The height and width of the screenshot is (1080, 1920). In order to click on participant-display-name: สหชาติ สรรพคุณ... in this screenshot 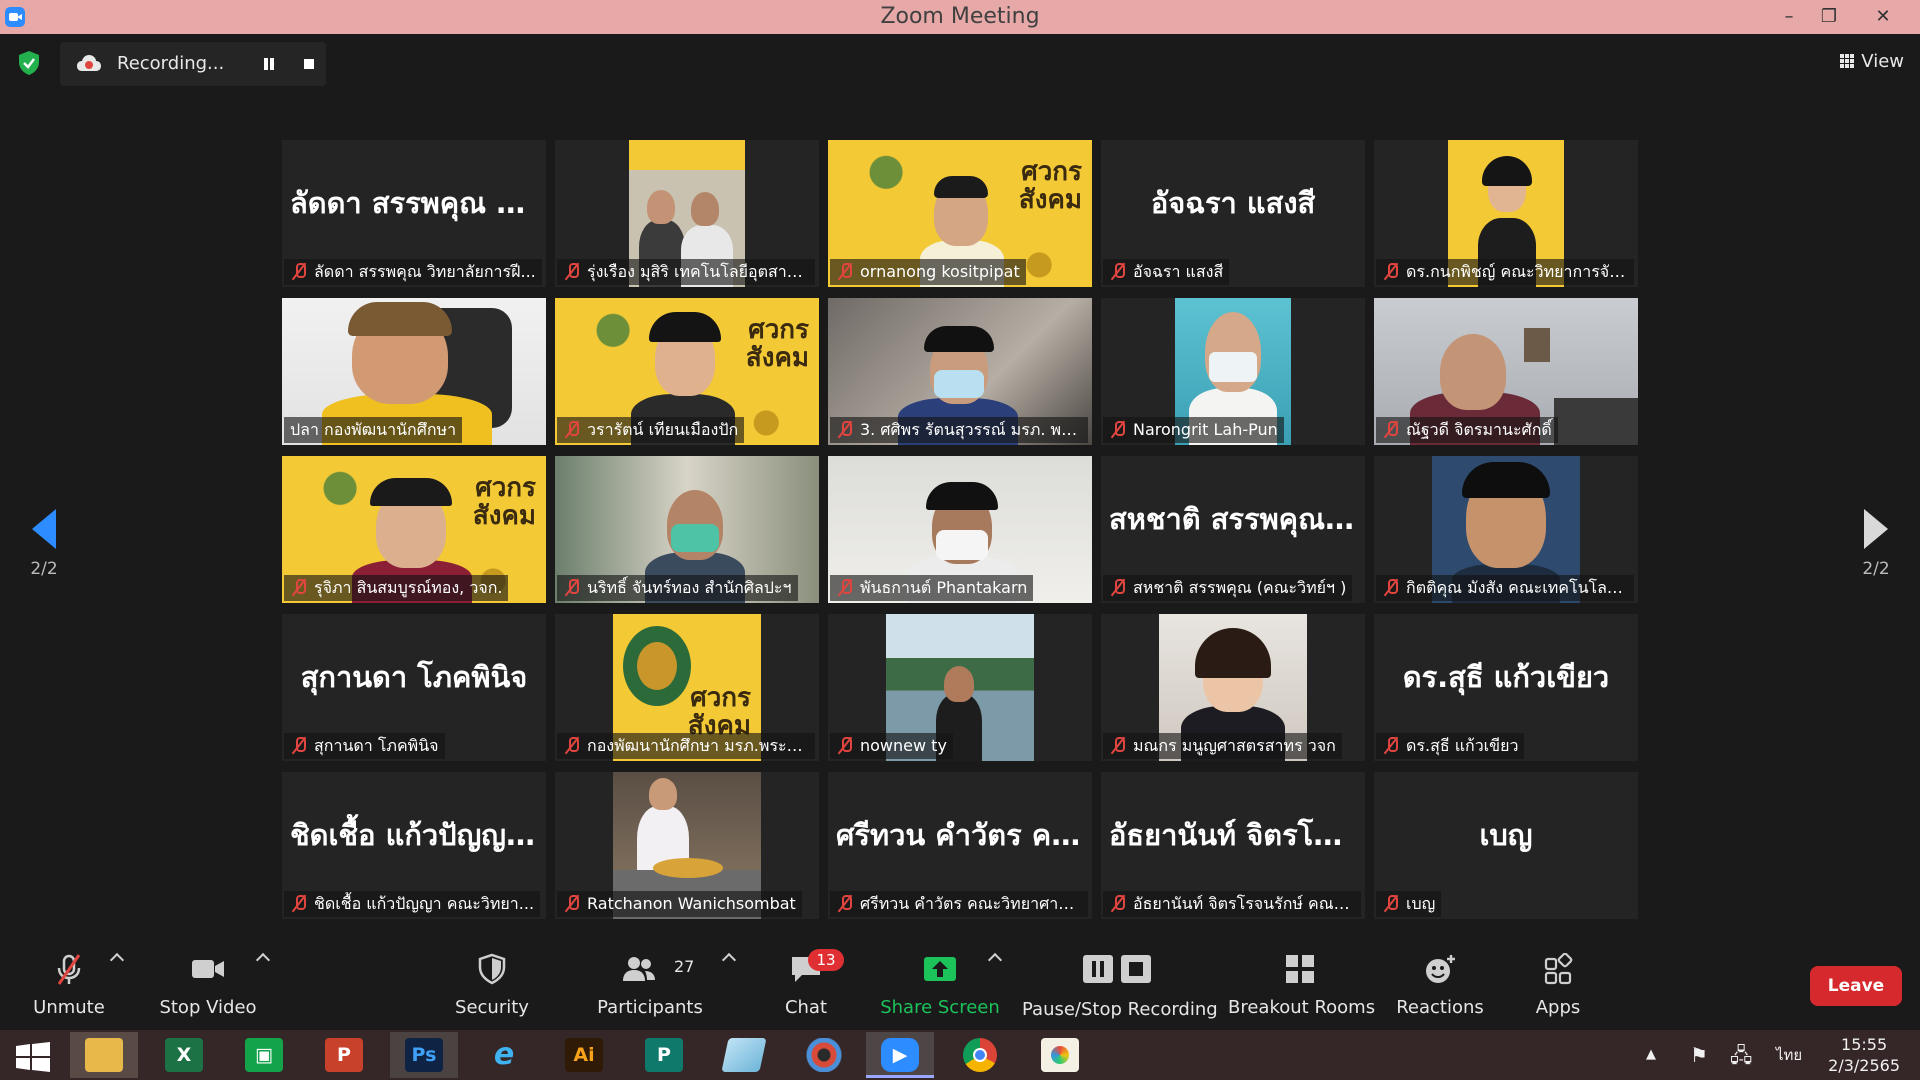, I will do `click(1234, 519)`.